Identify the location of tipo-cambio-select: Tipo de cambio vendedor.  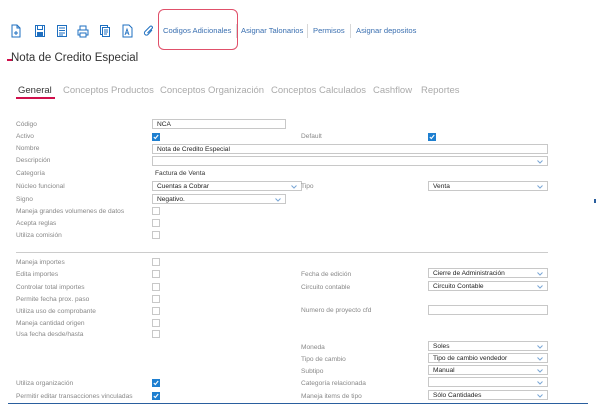
(488, 358).